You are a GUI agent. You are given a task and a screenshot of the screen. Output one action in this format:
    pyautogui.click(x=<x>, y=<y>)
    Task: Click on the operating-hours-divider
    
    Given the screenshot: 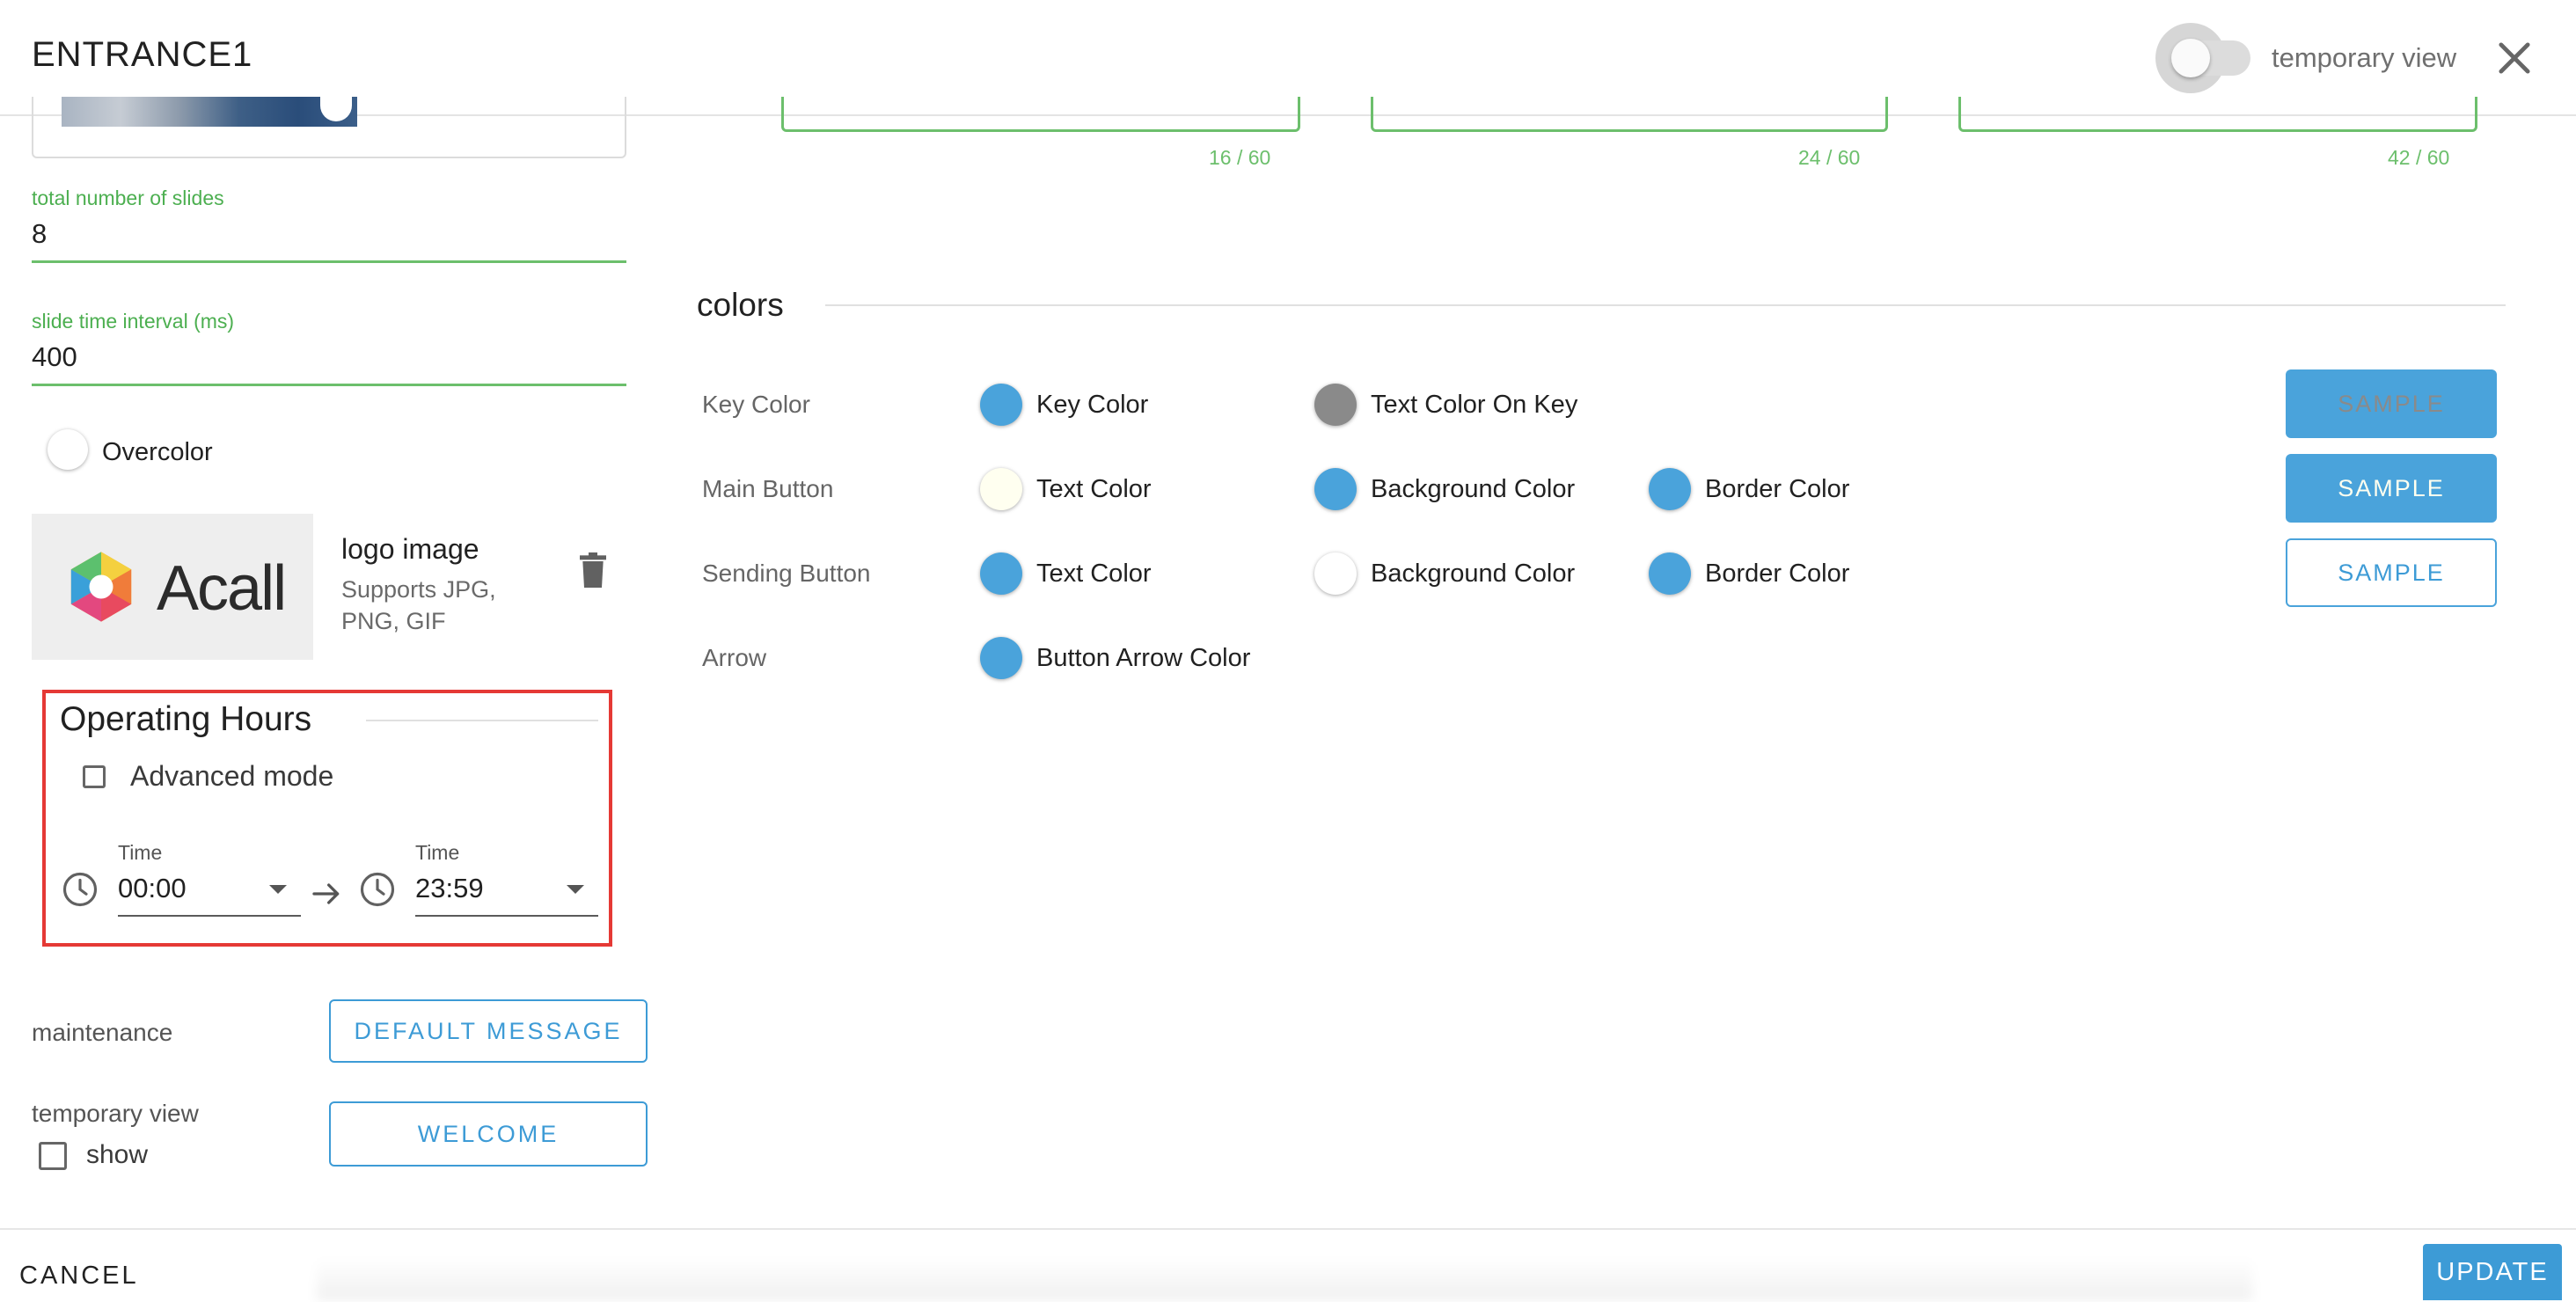 What is the action you would take?
    pyautogui.click(x=482, y=720)
    